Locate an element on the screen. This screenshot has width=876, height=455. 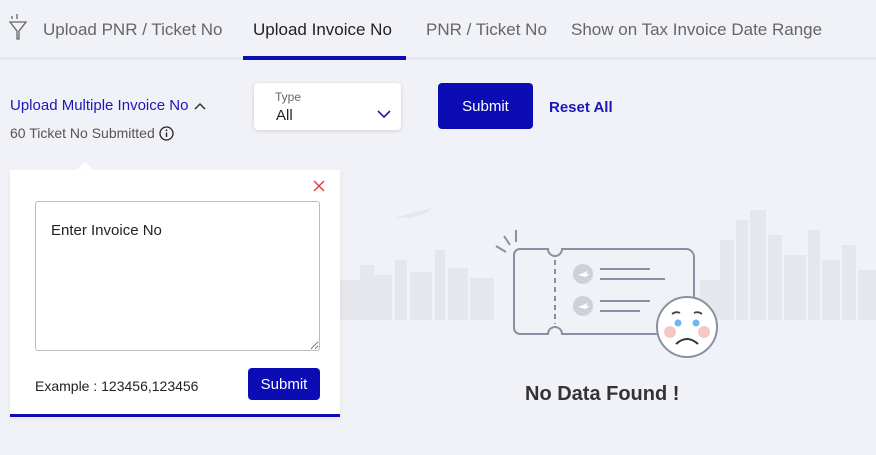
submitted-text: 60 Ticket No Submitted is located at coordinates (82, 133).